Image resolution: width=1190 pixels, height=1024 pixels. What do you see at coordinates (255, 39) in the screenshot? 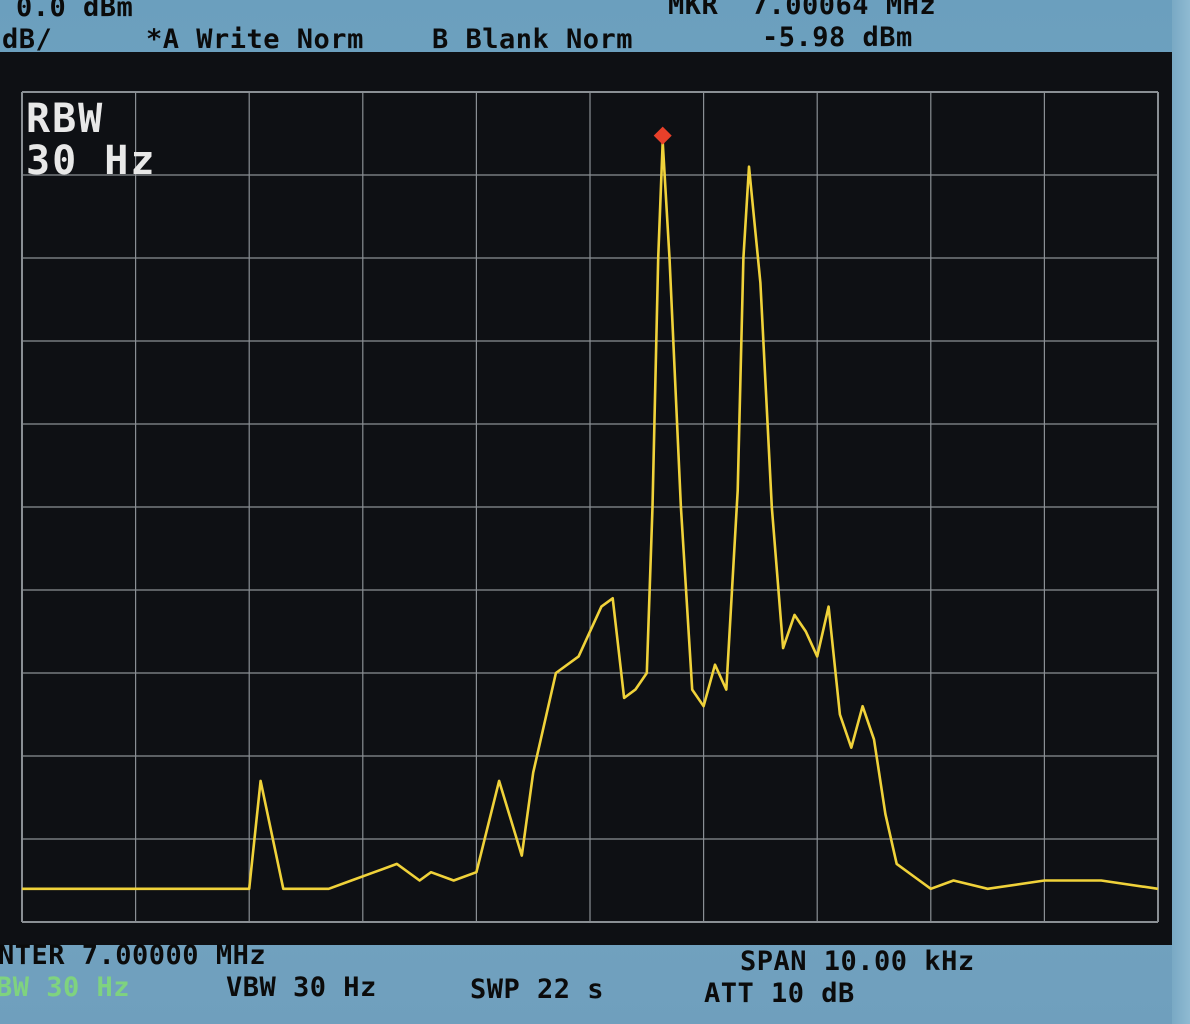
I see `trace-a-status: *A_Write Norm` at bounding box center [255, 39].